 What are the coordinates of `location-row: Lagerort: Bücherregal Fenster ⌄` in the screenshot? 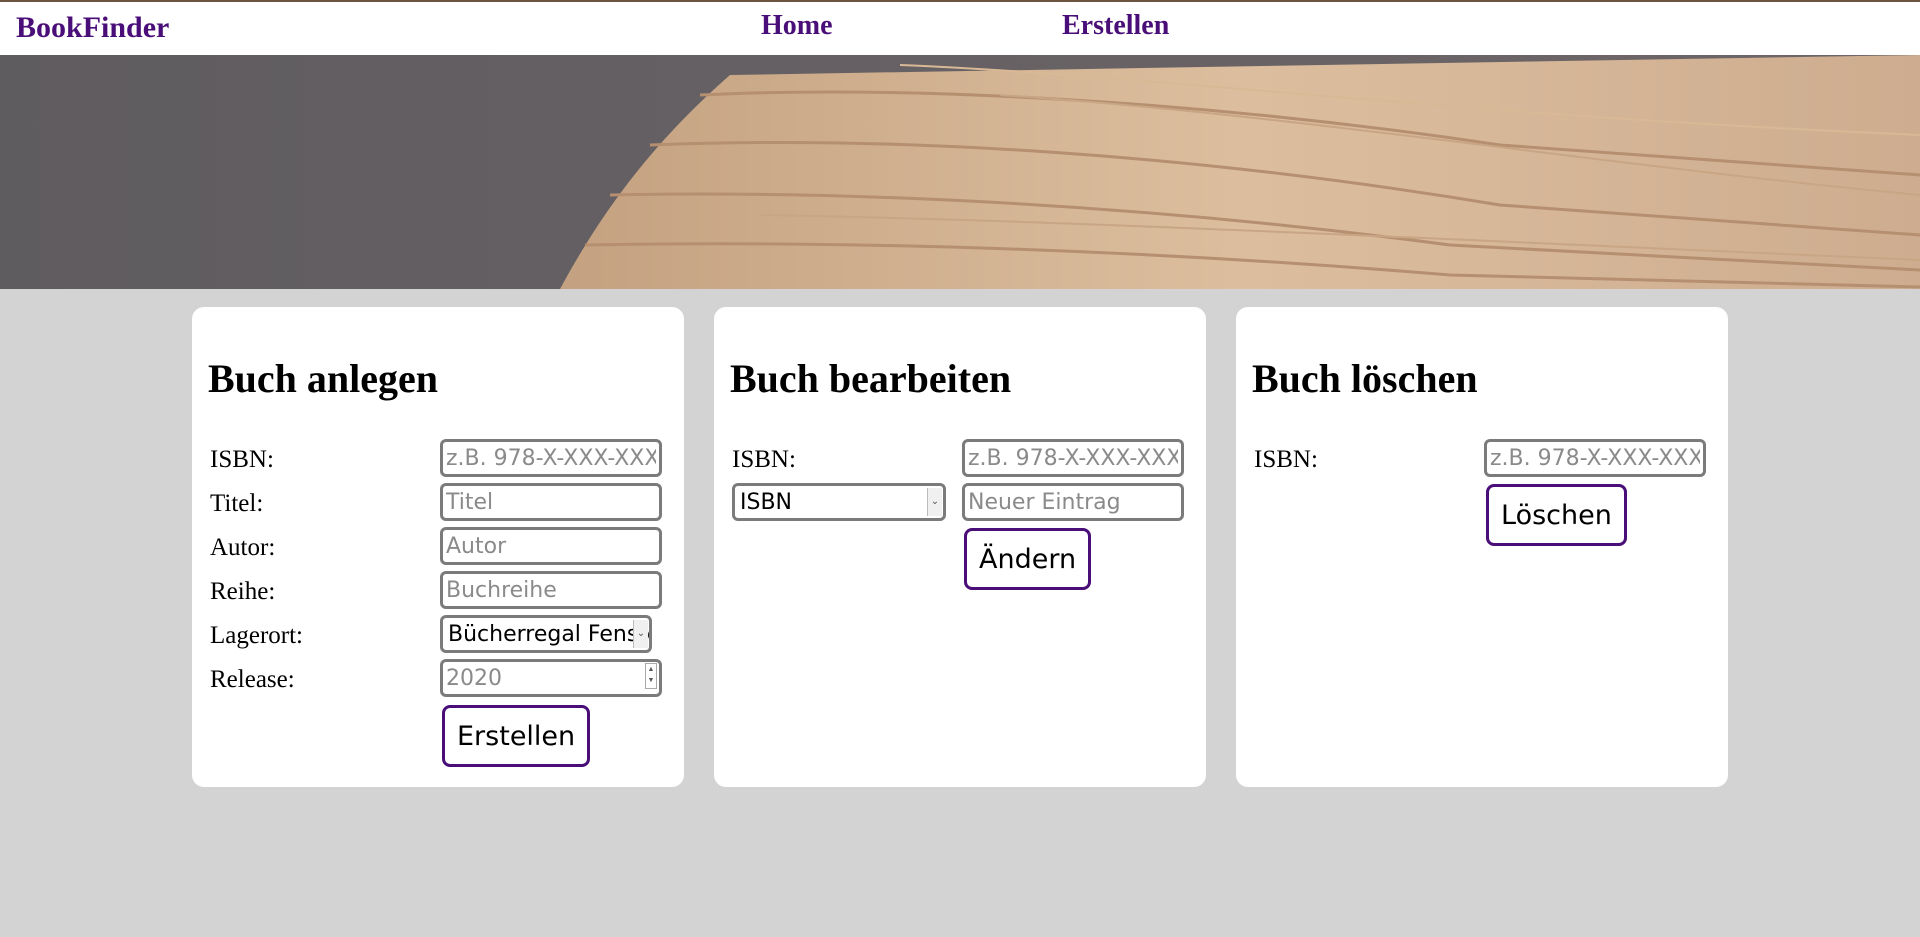 It's located at (440, 635).